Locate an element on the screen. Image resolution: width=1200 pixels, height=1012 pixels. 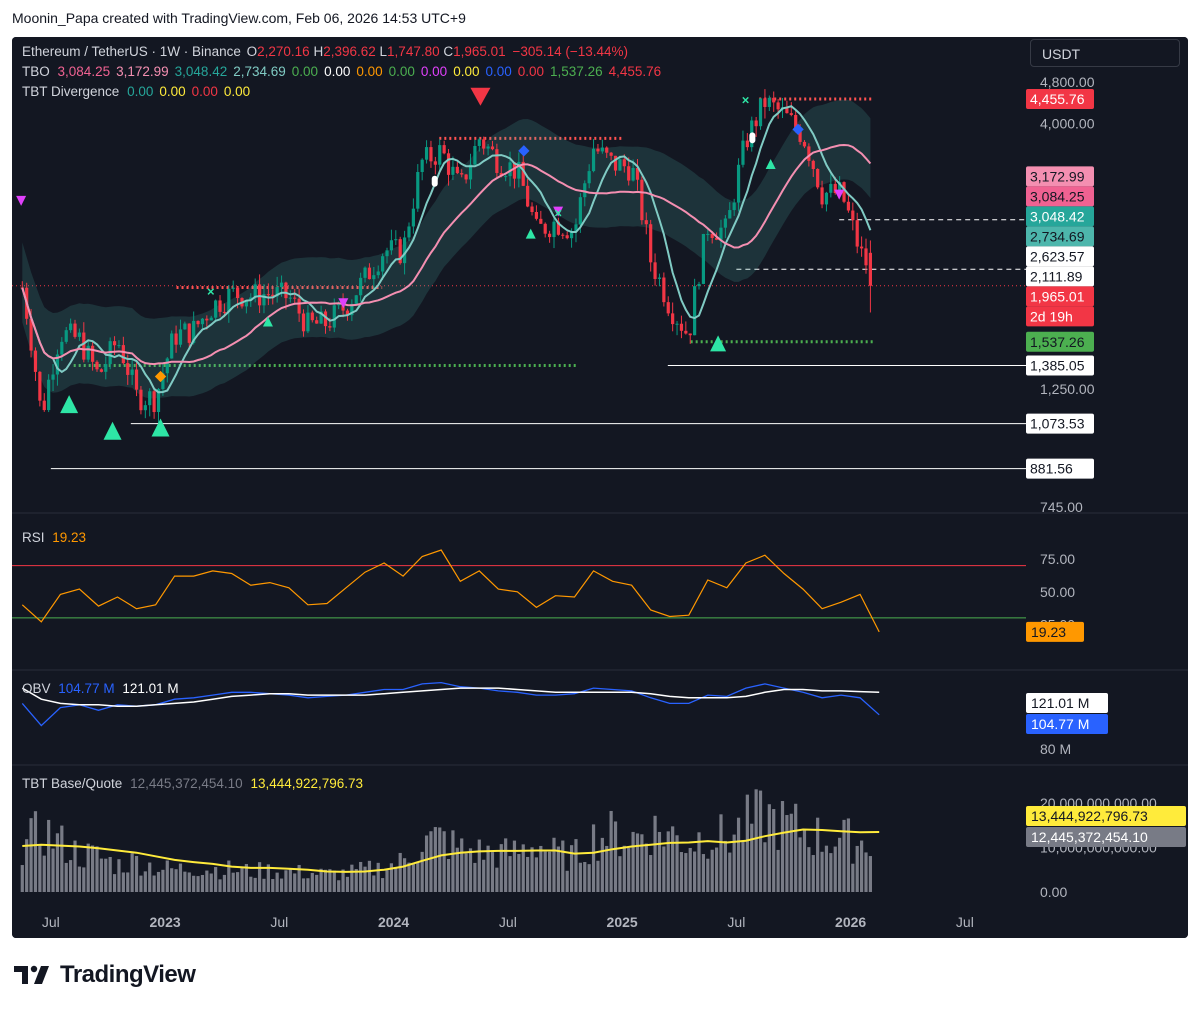
rsi-legend: RSI 19.23 is located at coordinates (54, 537).